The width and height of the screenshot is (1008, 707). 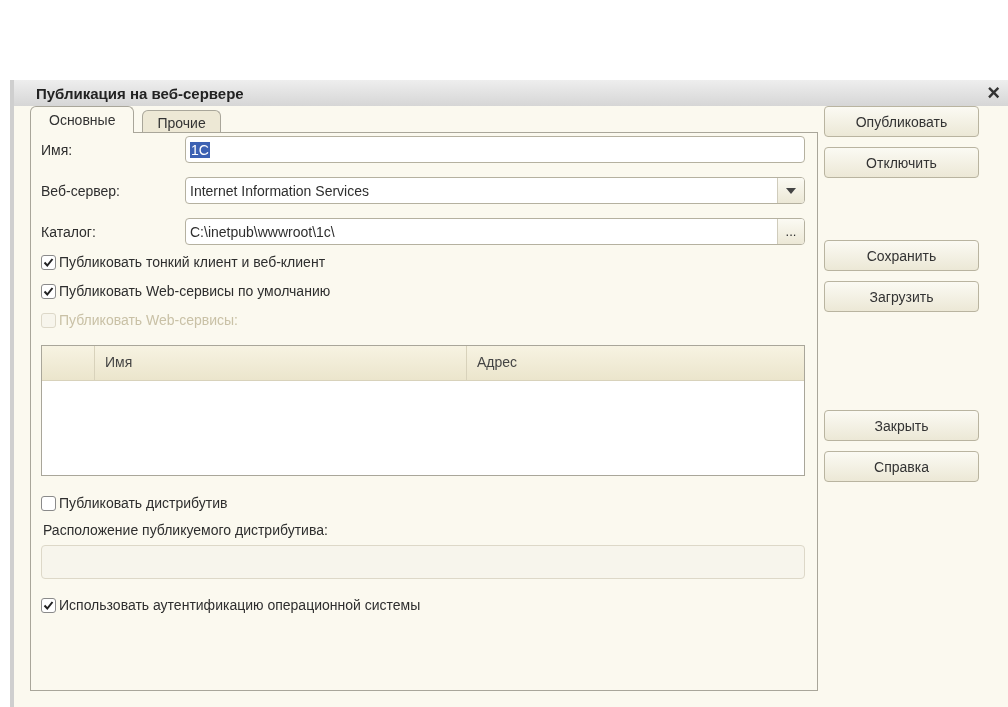 What do you see at coordinates (148, 320) in the screenshot?
I see `checkbox-label: Публиковать Web-сервисы:` at bounding box center [148, 320].